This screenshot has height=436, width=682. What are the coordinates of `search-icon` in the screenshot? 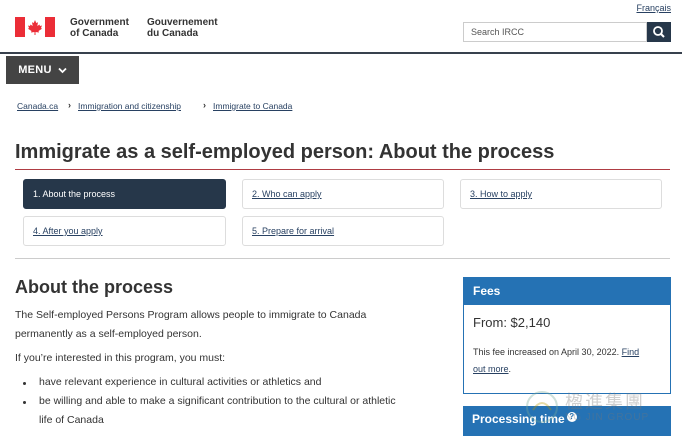 It's located at (659, 32).